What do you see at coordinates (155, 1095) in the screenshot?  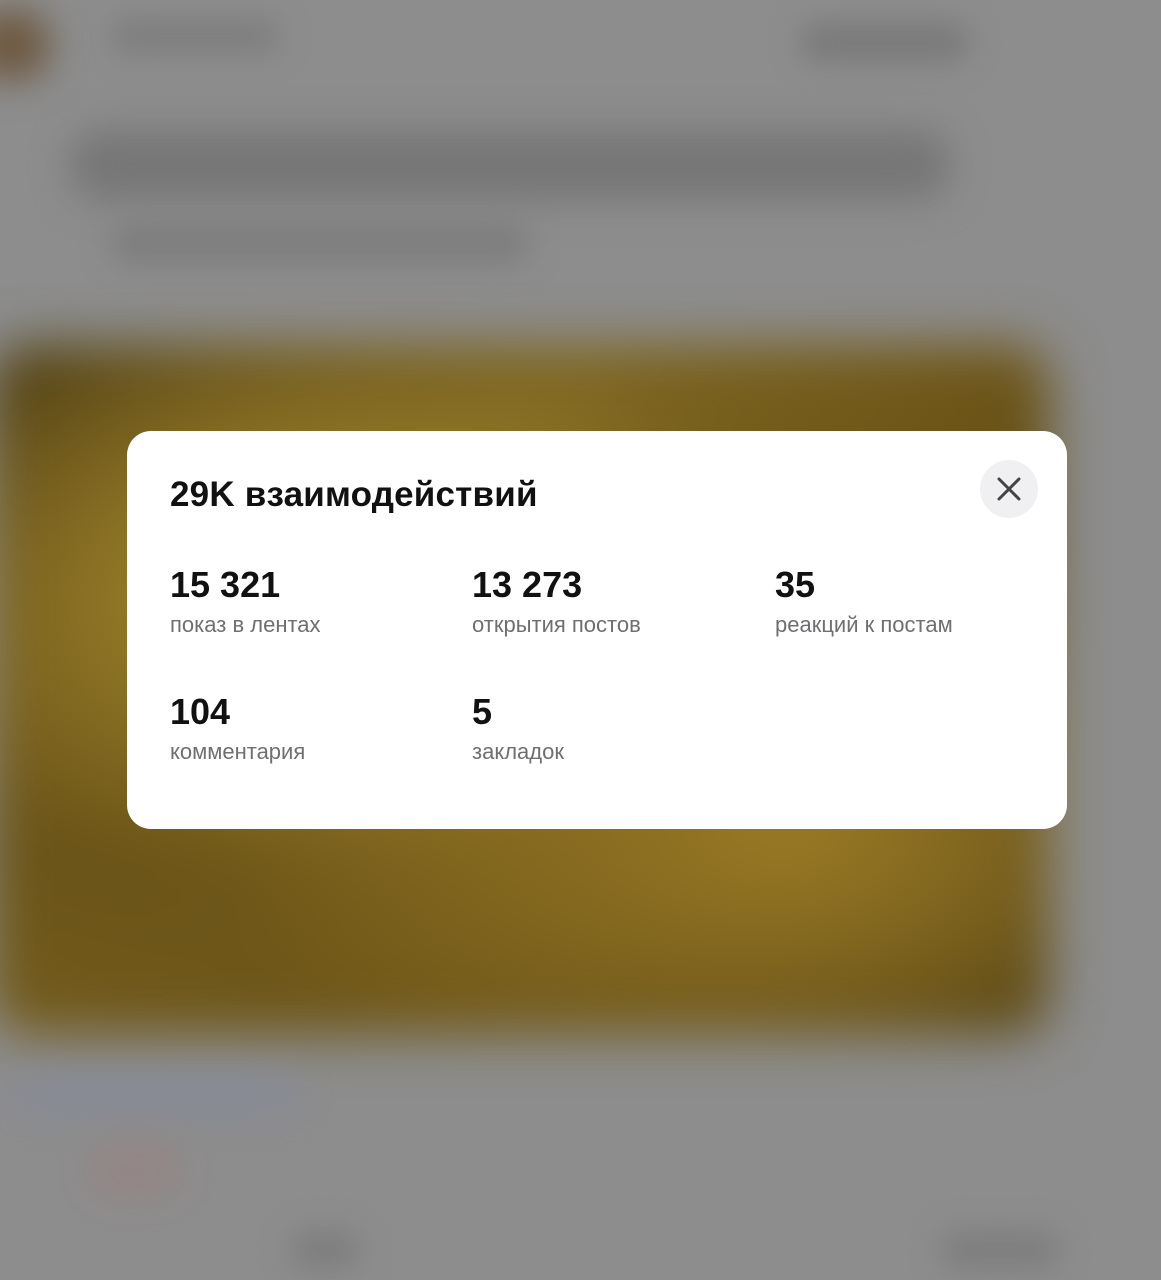 I see `background-link-blur` at bounding box center [155, 1095].